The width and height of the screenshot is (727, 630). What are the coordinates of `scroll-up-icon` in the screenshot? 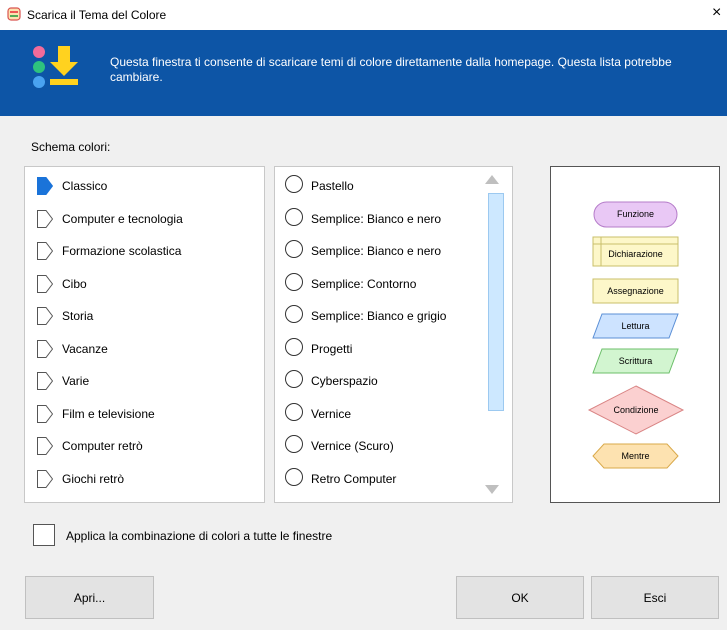 It's located at (492, 179).